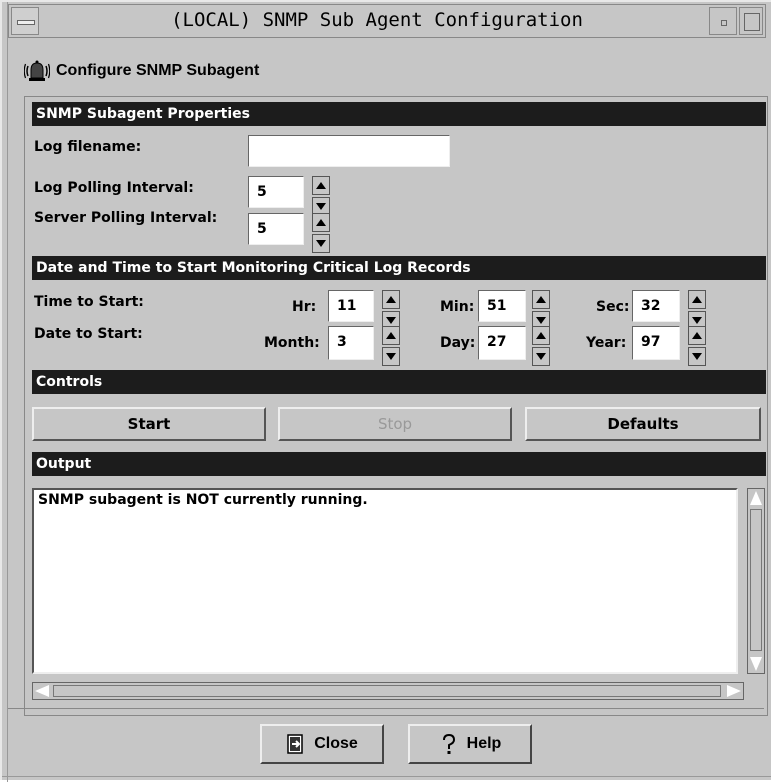 This screenshot has width=771, height=782. I want to click on hour-spinner, so click(391, 310).